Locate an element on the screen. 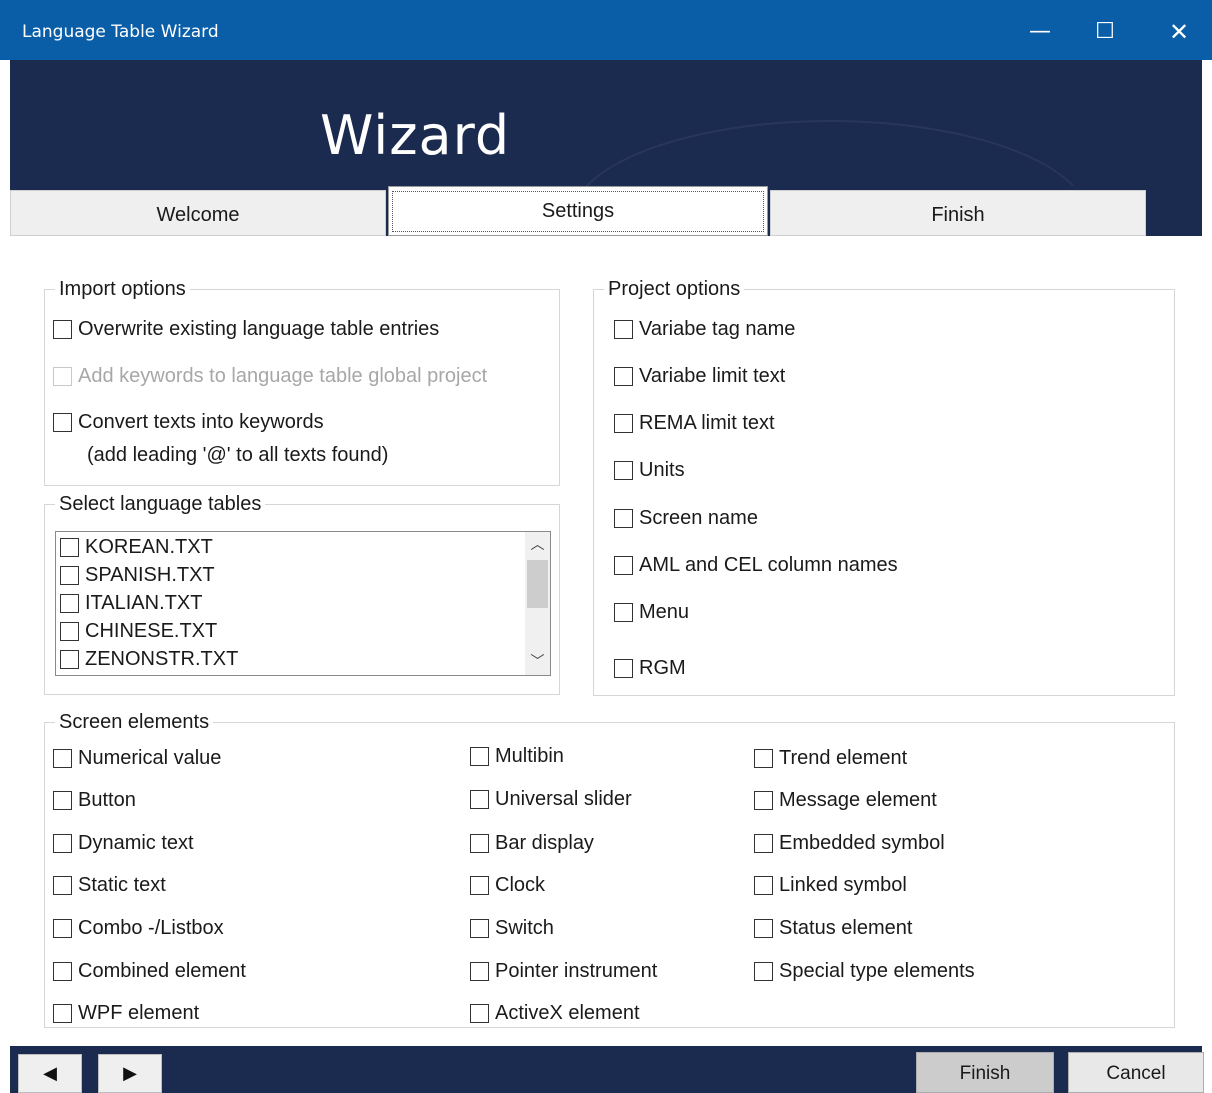  clock-checkbox: Clock is located at coordinates (507, 885).